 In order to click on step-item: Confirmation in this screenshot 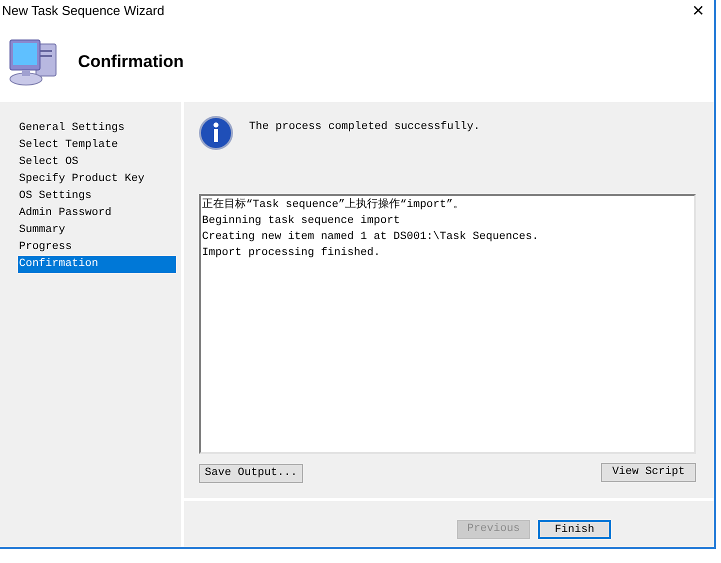, I will do `click(97, 264)`.